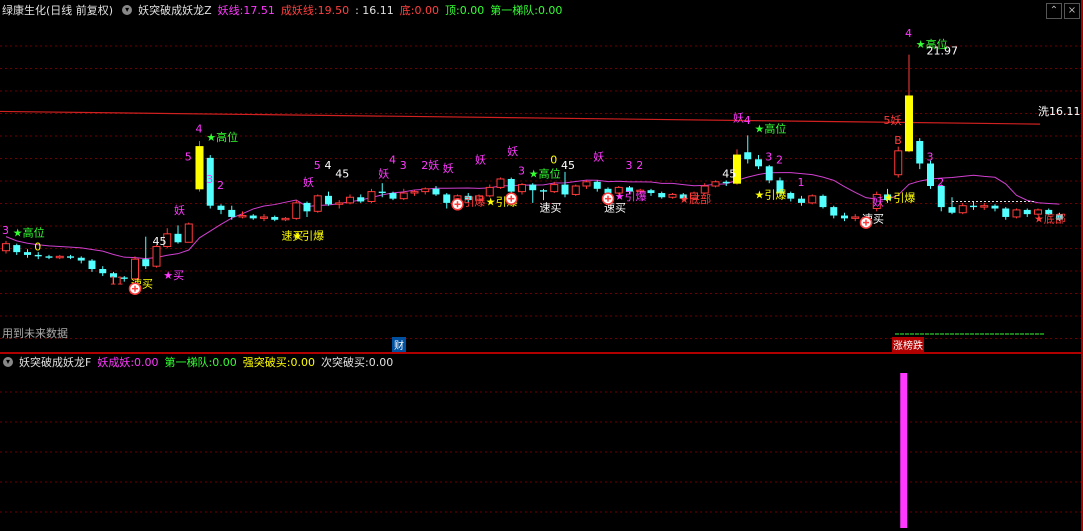  Describe the element at coordinates (37, 247) in the screenshot. I see `signal-label: 0` at that location.